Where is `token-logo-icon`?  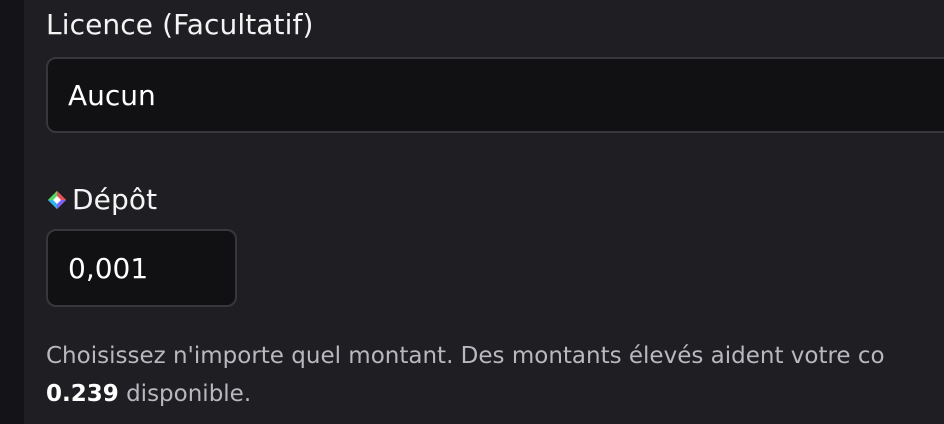
token-logo-icon is located at coordinates (57, 199).